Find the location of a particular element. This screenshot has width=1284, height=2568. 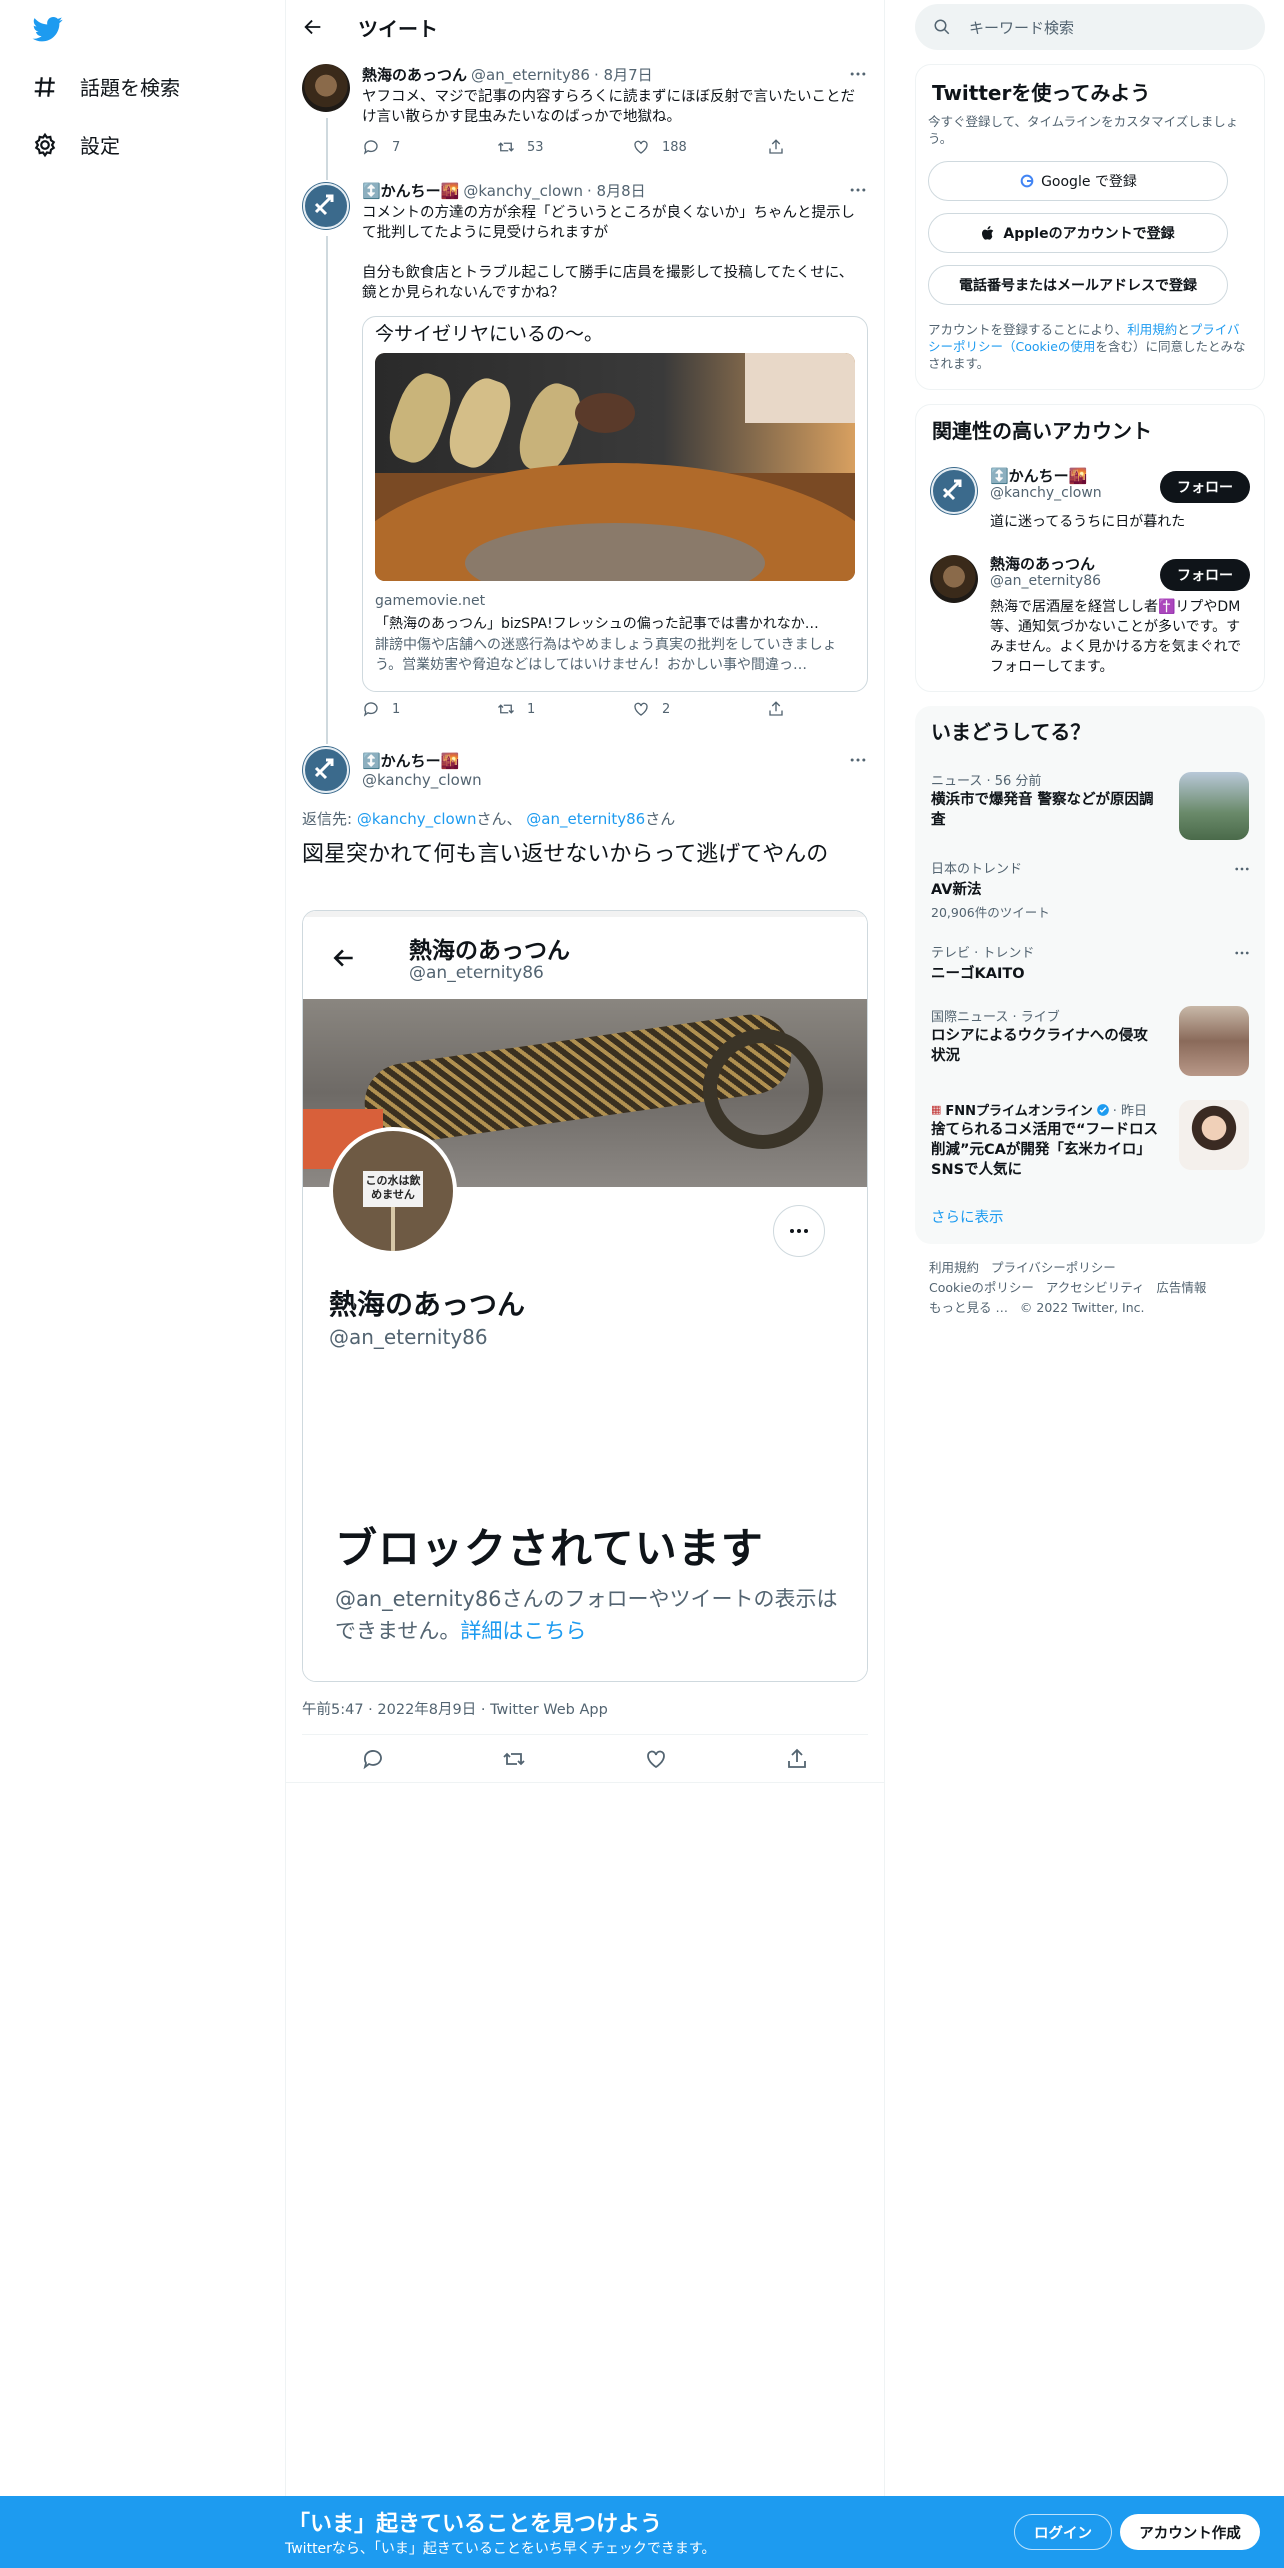

footer-copyright: © 2022 Twitter, Inc. is located at coordinates (1082, 1307).